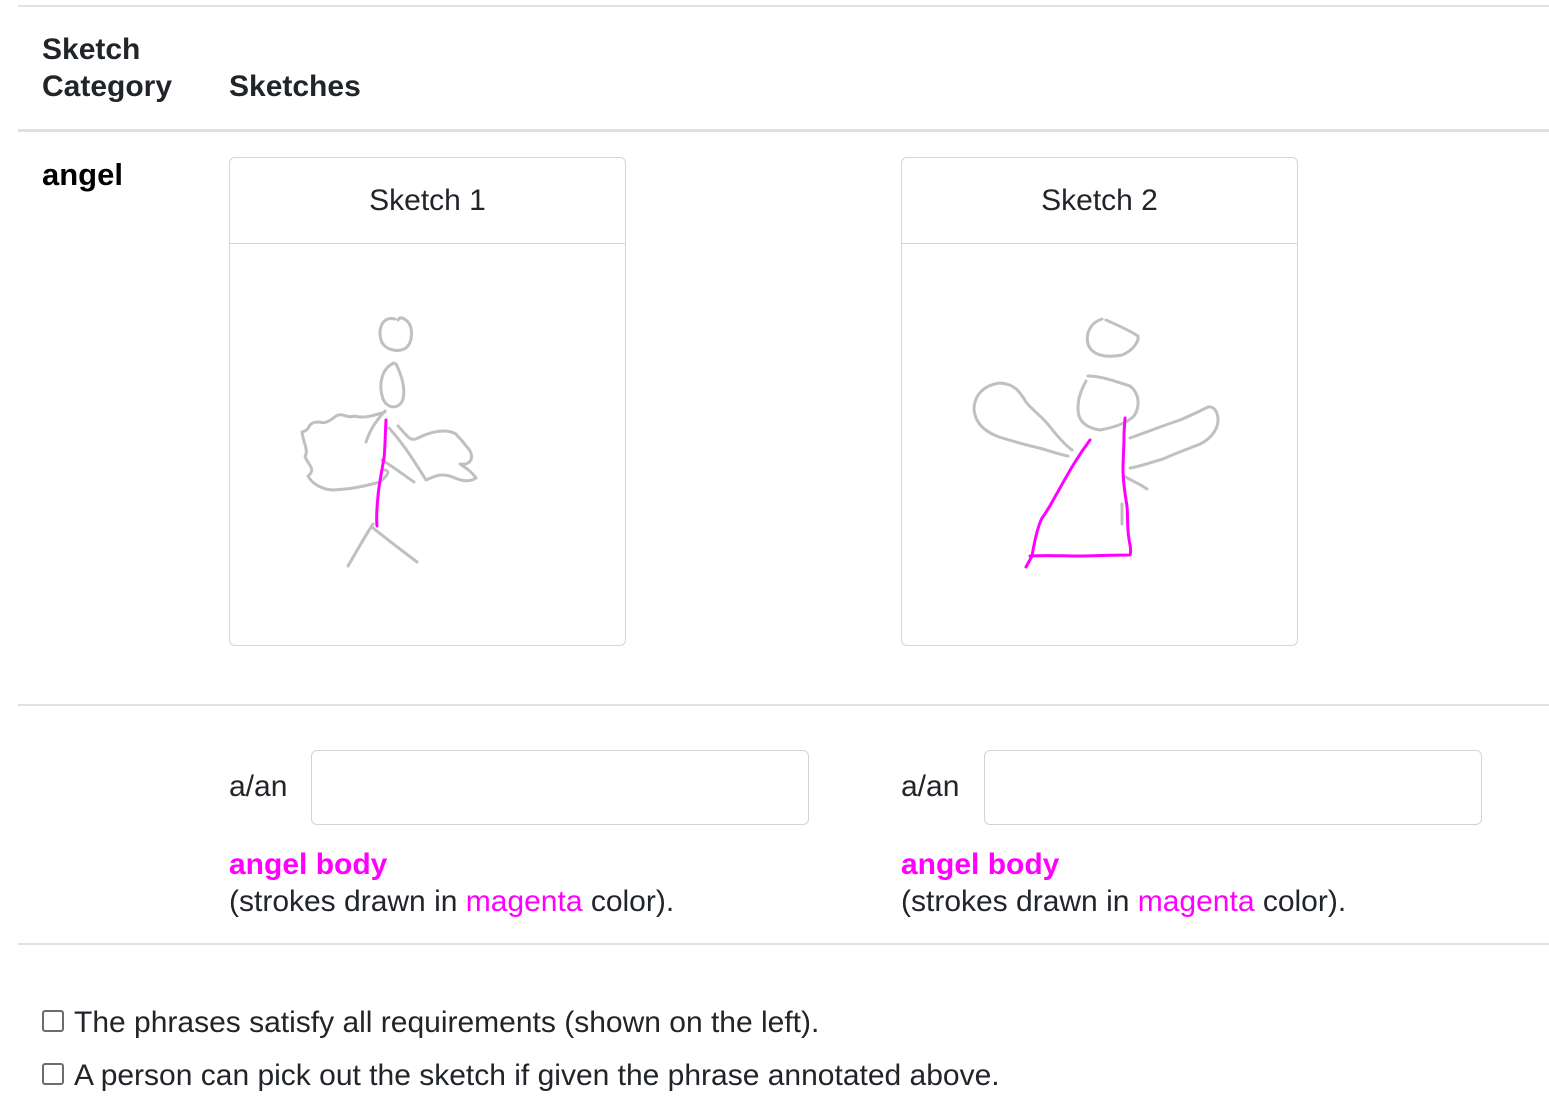 Image resolution: width=1549 pixels, height=1118 pixels. Describe the element at coordinates (53, 1074) in the screenshot. I see `identifiable-checkbox` at that location.